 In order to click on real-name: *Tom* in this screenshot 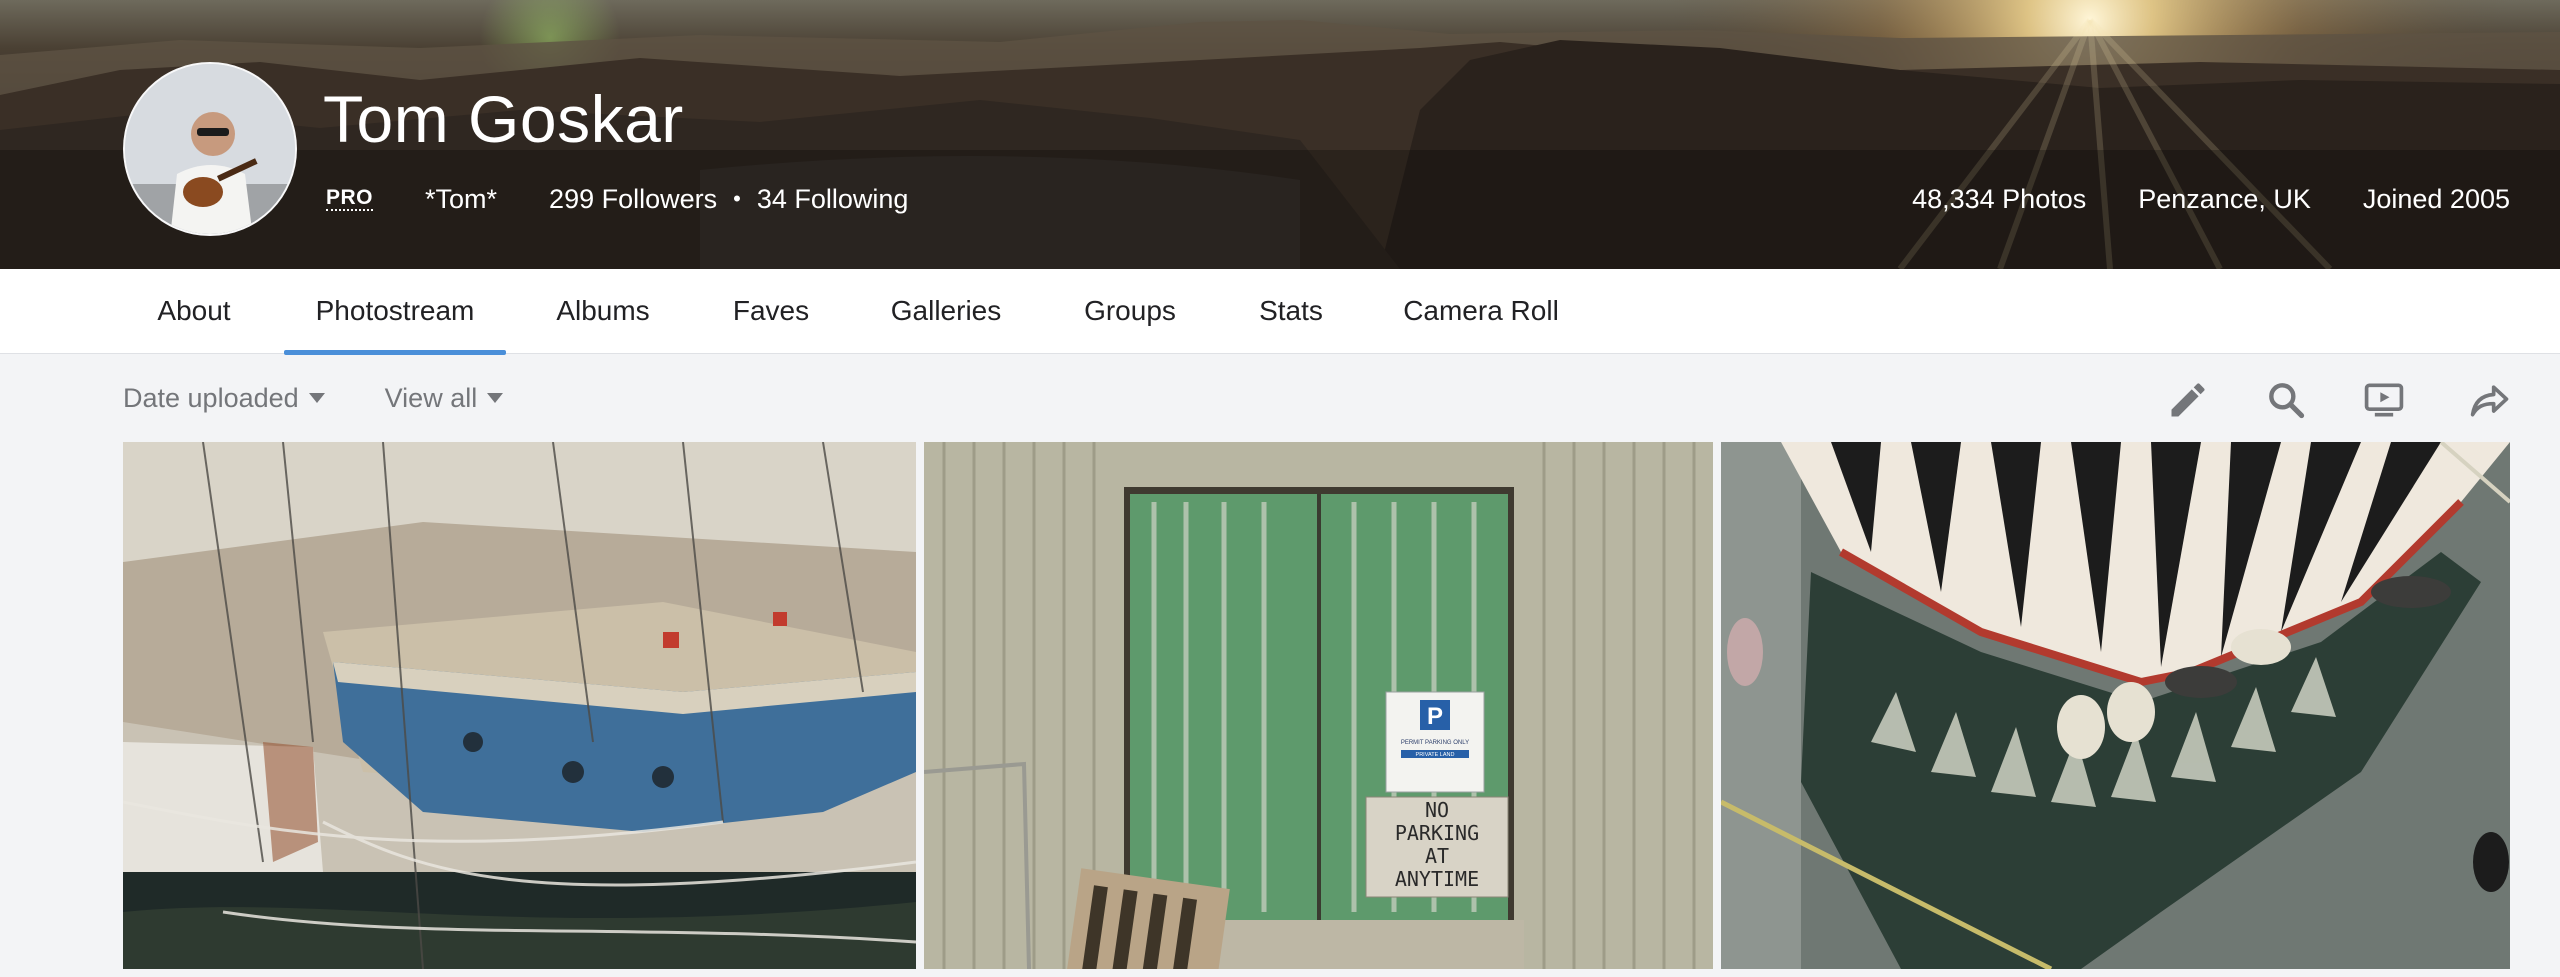, I will do `click(461, 198)`.